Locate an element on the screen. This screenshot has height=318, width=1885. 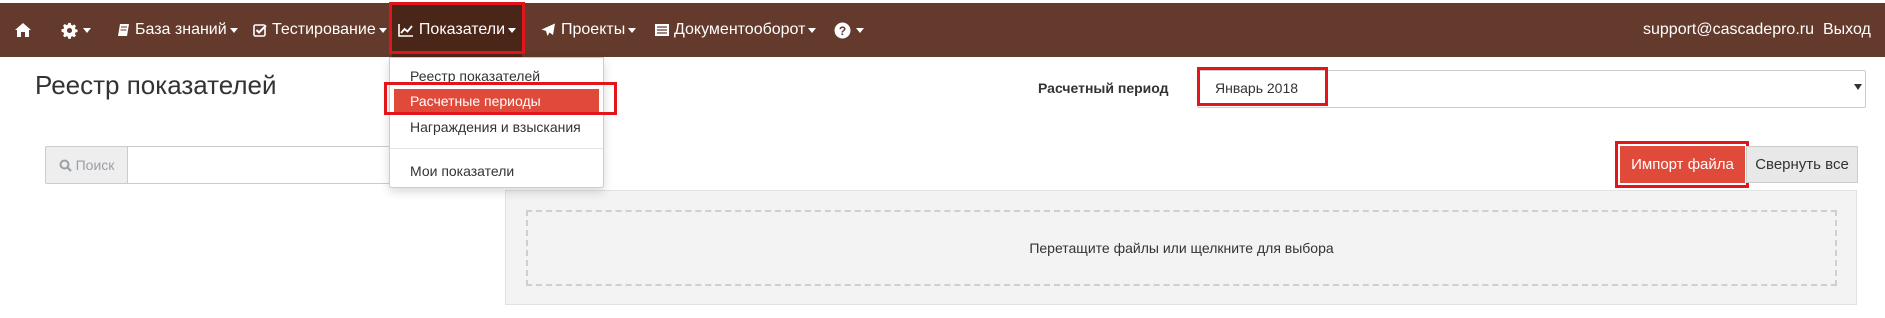
menu-item-label: Награждения и взыскания is located at coordinates (495, 127).